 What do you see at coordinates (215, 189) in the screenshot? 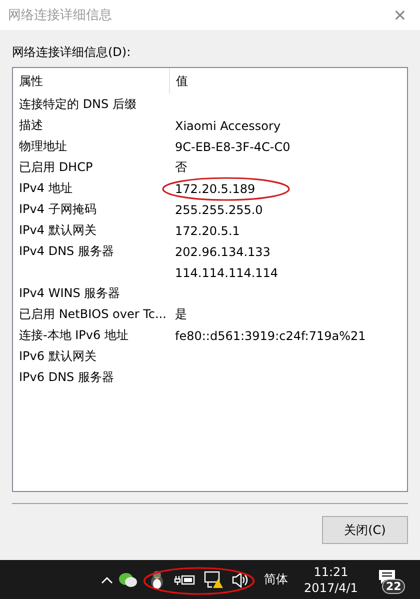
I see `value-cell: 172.20.5.189` at bounding box center [215, 189].